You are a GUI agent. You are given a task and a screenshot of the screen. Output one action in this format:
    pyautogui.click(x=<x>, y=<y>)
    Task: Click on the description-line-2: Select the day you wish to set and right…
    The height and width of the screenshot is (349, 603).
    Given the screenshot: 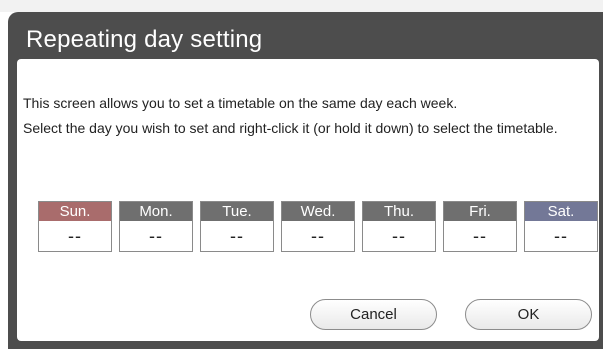 What is the action you would take?
    pyautogui.click(x=290, y=128)
    